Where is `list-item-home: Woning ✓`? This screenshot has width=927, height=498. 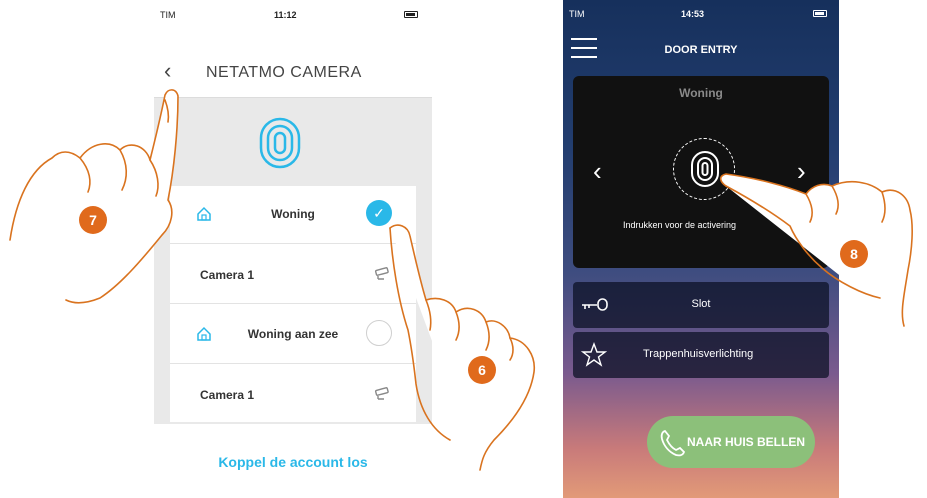
list-item-home: Woning ✓ is located at coordinates (293, 215).